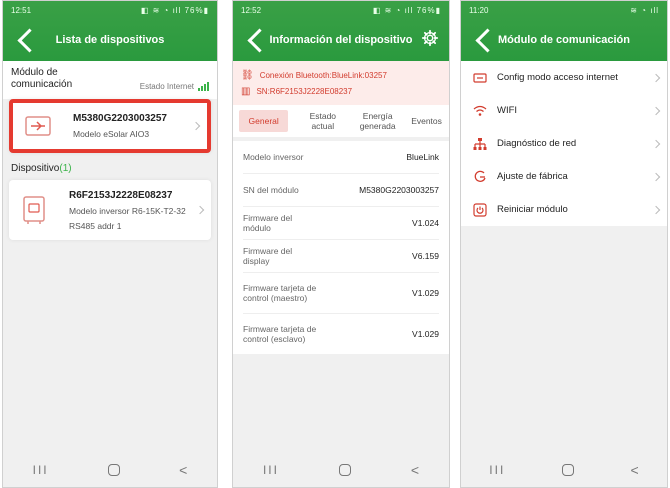  What do you see at coordinates (507, 110) in the screenshot?
I see `menu-item-label: WIFI` at bounding box center [507, 110].